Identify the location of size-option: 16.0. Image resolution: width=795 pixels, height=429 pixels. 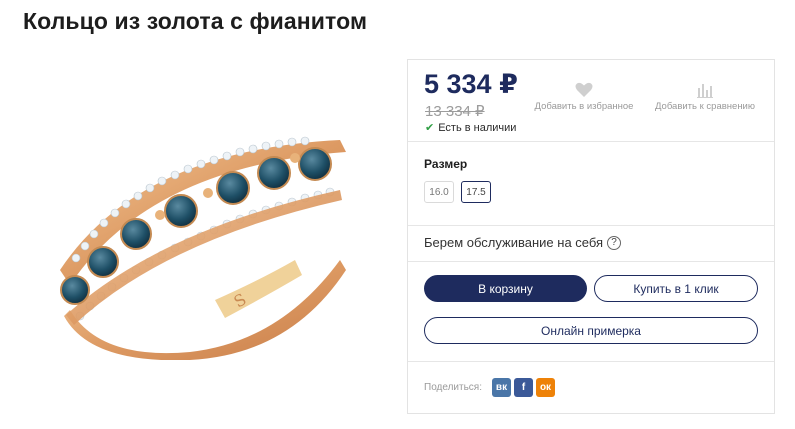
(439, 192).